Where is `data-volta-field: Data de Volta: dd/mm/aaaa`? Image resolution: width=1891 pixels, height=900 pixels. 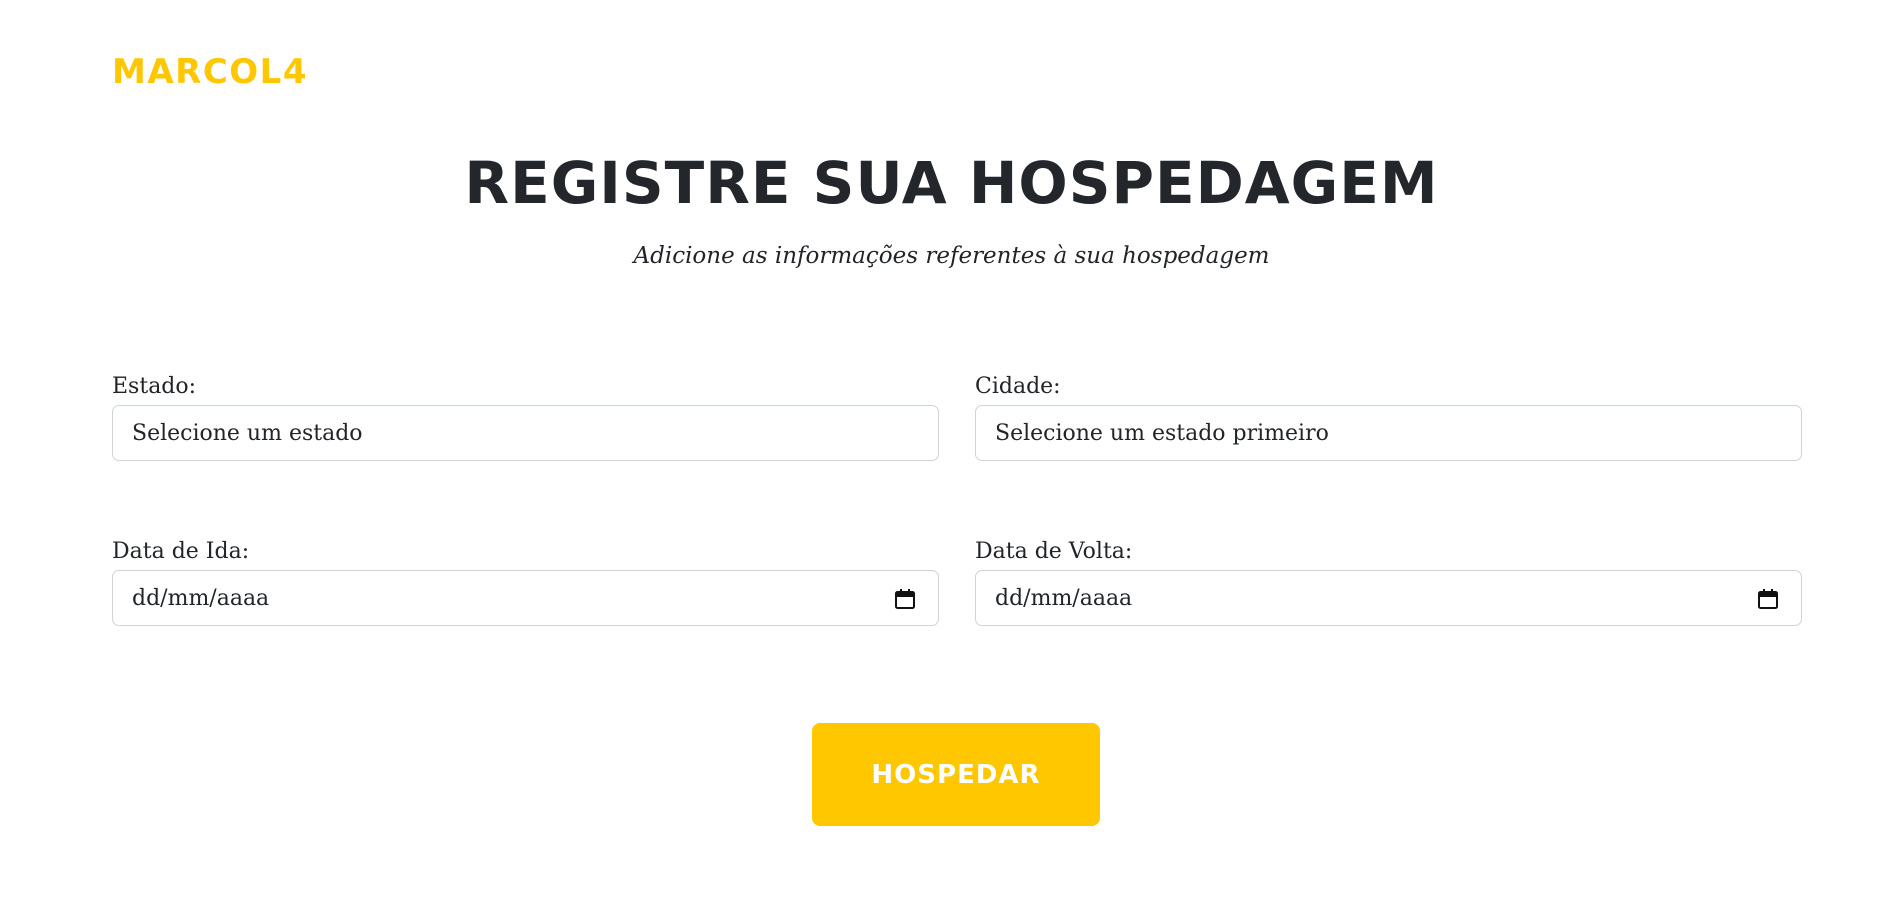
data-volta-field: Data de Volta: dd/mm/aaaa is located at coordinates (1388, 581).